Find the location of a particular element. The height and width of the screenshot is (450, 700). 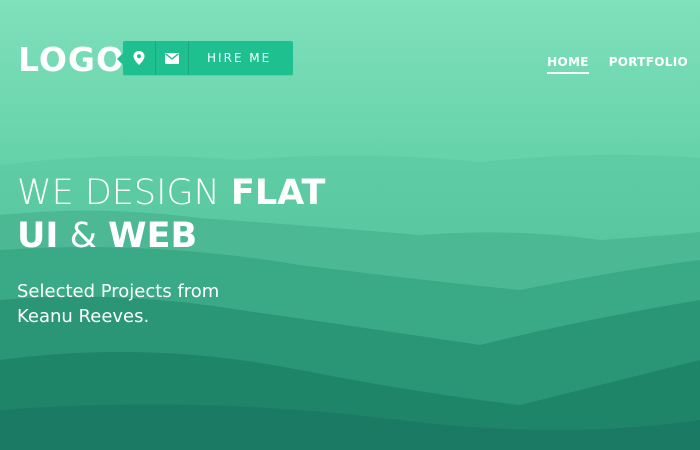

map-pin-icon is located at coordinates (139, 58).